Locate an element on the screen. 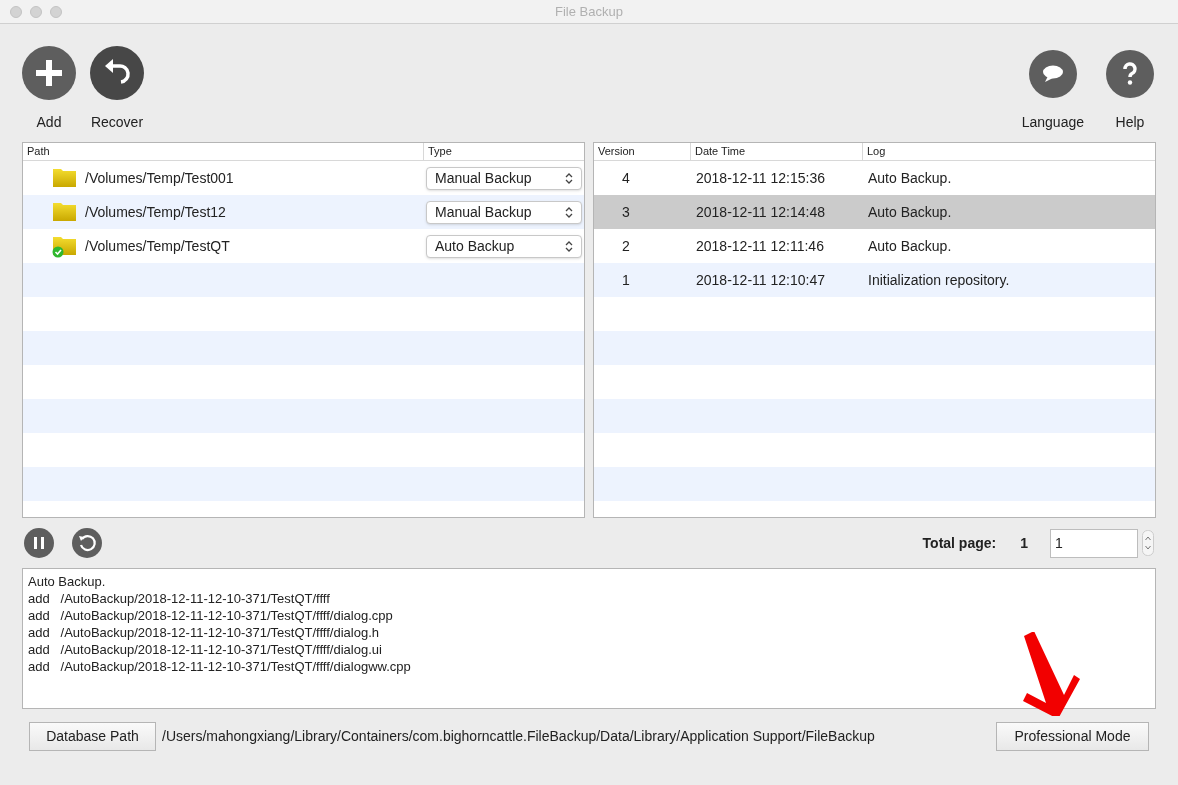  log-line: add /AutoBackup/2018-12-11-12-10-371/TestQT/ffff/dialog.cpp is located at coordinates (211, 615).